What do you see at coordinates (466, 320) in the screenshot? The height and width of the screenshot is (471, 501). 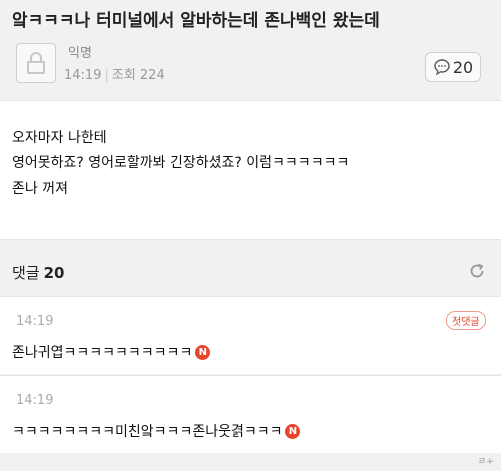 I see `first-comment-badge: 첫댓글` at bounding box center [466, 320].